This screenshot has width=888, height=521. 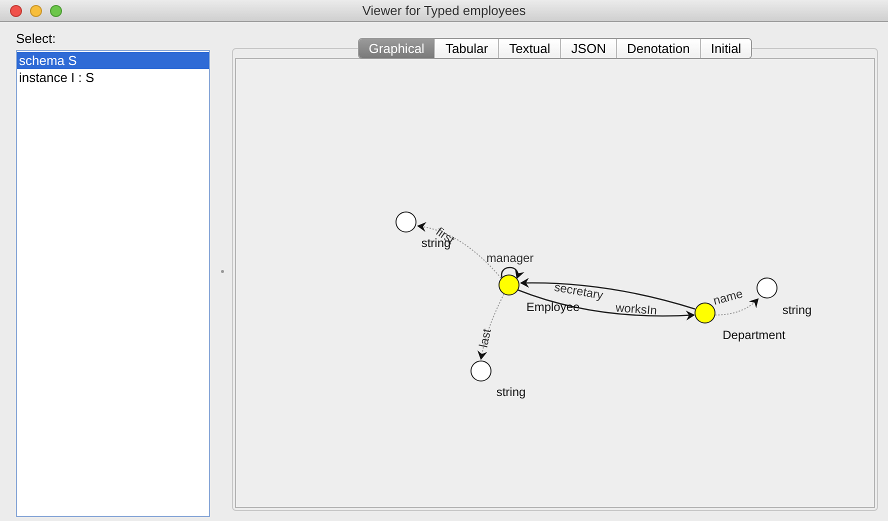 What do you see at coordinates (113, 77) in the screenshot?
I see `list-item: instance I : S` at bounding box center [113, 77].